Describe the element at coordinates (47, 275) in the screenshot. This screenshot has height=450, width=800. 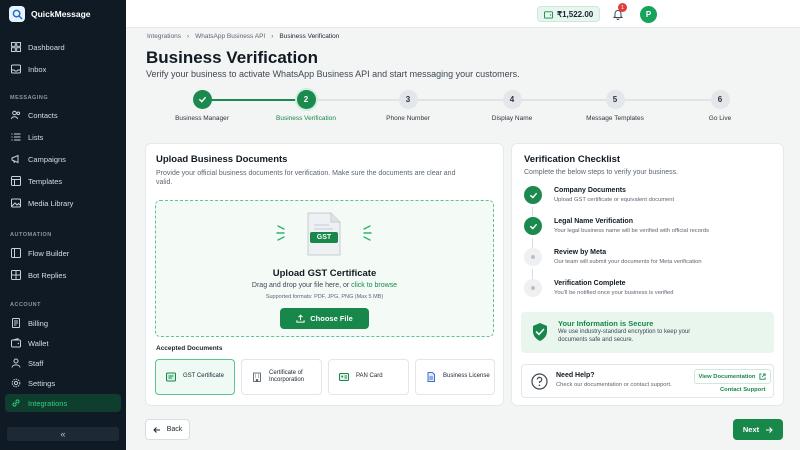
I see `sidebar-item-label: Bot Replies` at that location.